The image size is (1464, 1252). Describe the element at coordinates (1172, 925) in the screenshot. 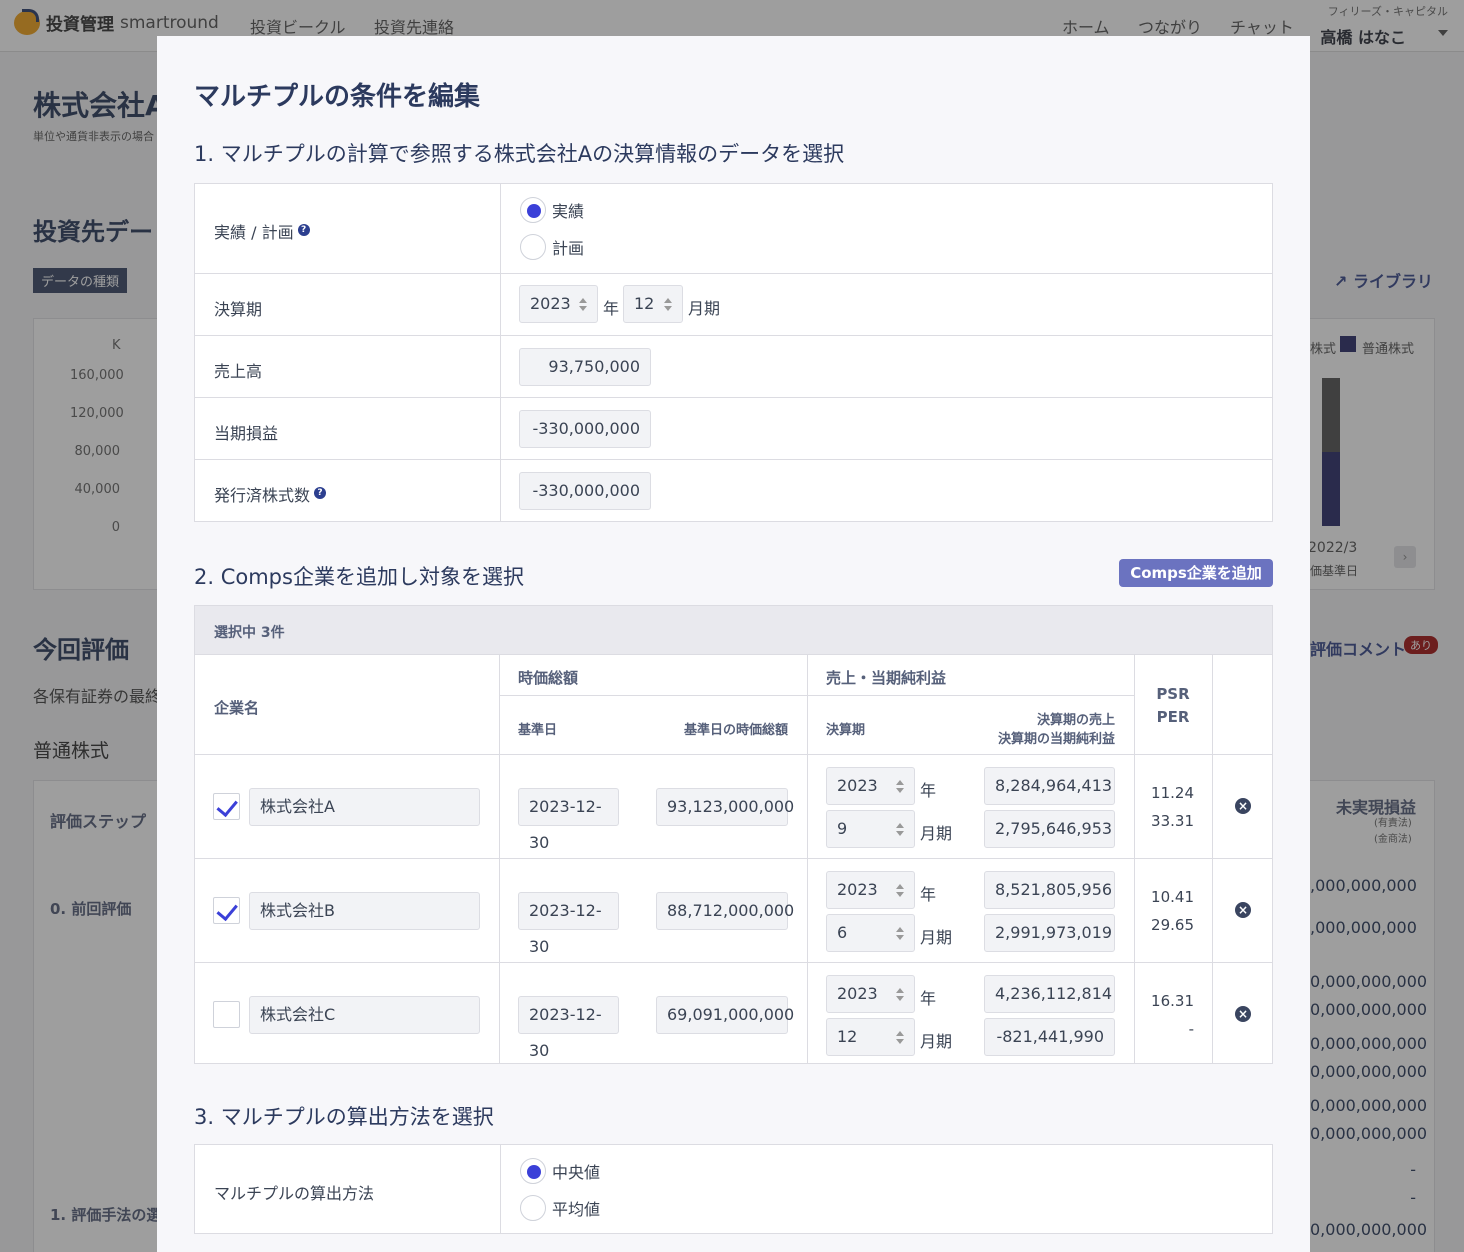

I see `per-value: 29.65` at that location.